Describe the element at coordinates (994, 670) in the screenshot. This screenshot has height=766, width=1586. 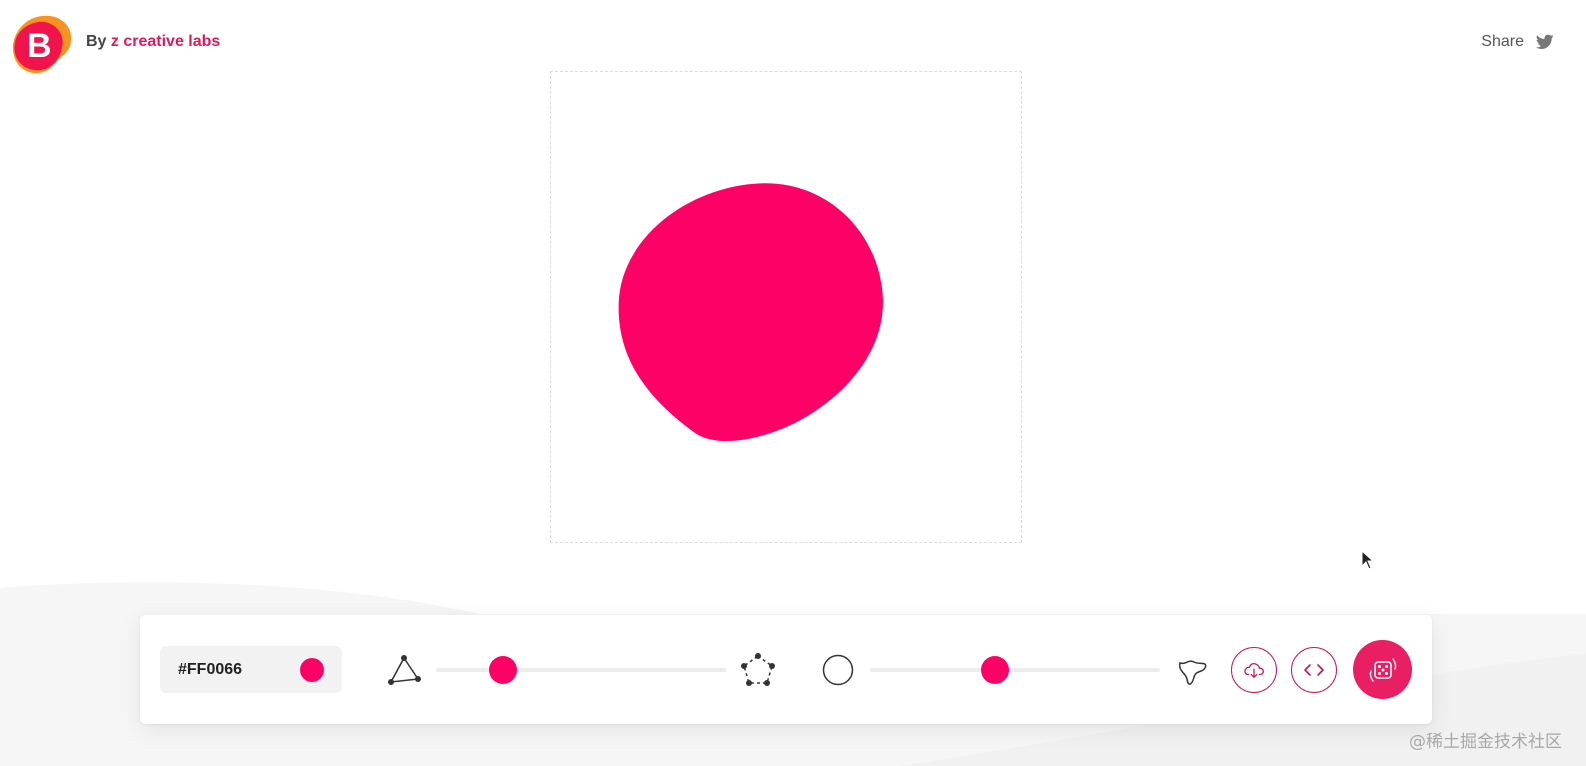
I see `contrast-slider-thumb` at that location.